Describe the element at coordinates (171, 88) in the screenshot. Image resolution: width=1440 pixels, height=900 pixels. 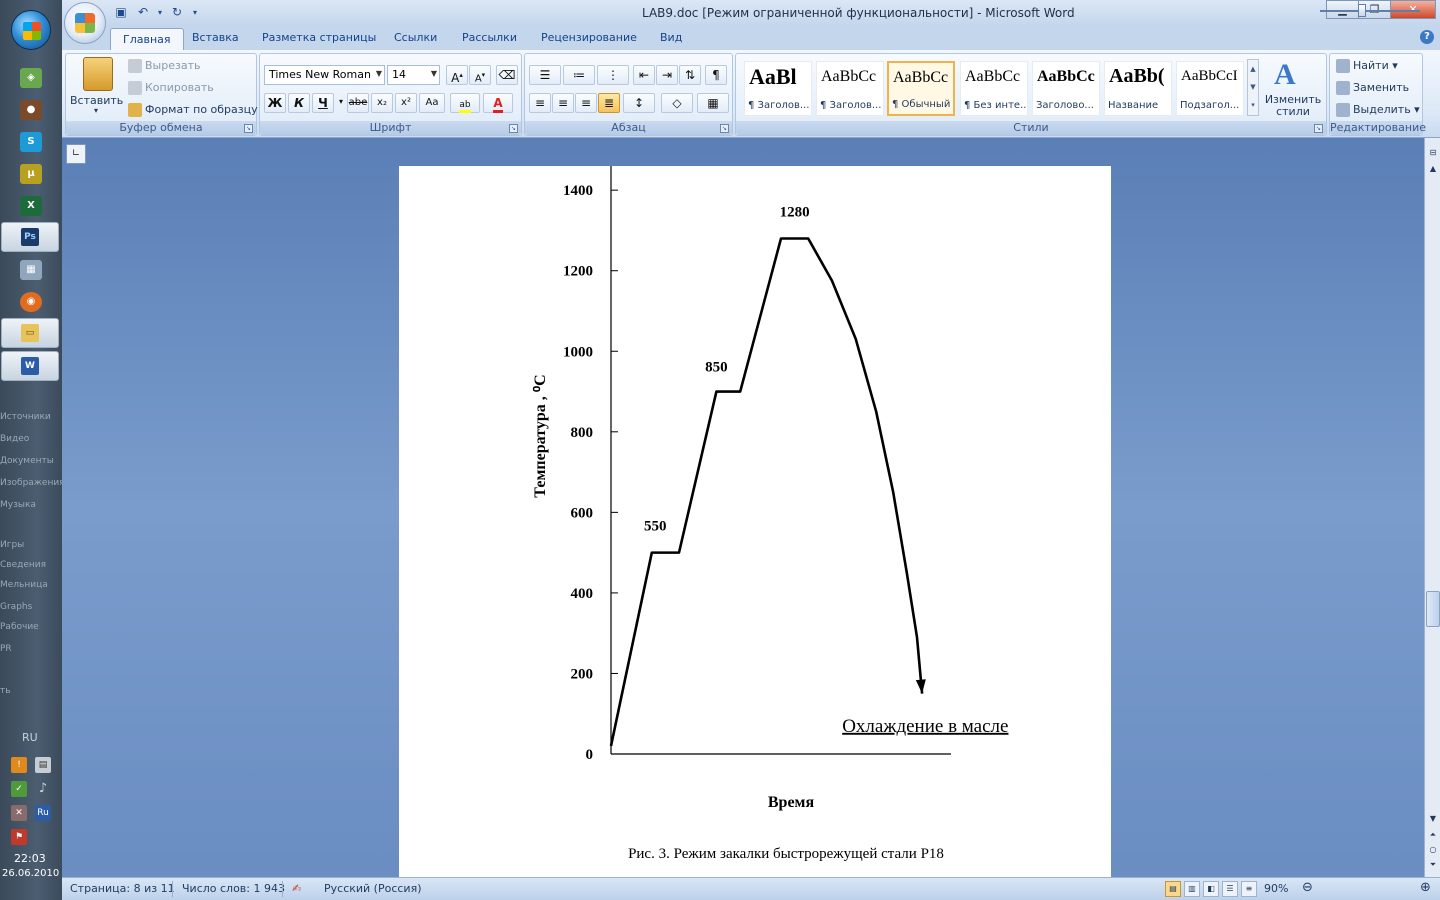
I see `copy-button: Копировать` at that location.